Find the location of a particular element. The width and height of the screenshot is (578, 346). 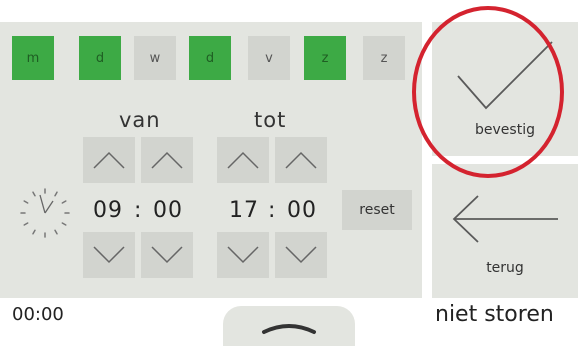

back-button: terug is located at coordinates (505, 231).